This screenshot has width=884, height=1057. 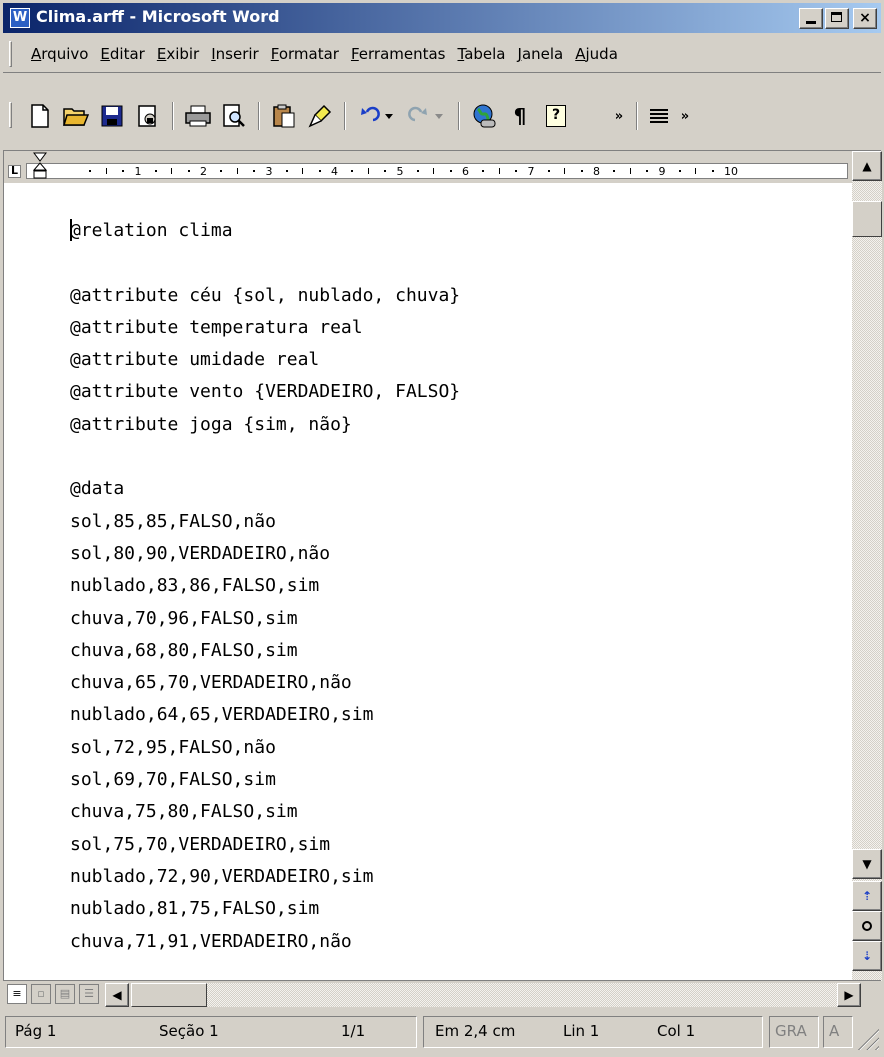 I want to click on menu-tabela: Tabela, so click(x=482, y=54).